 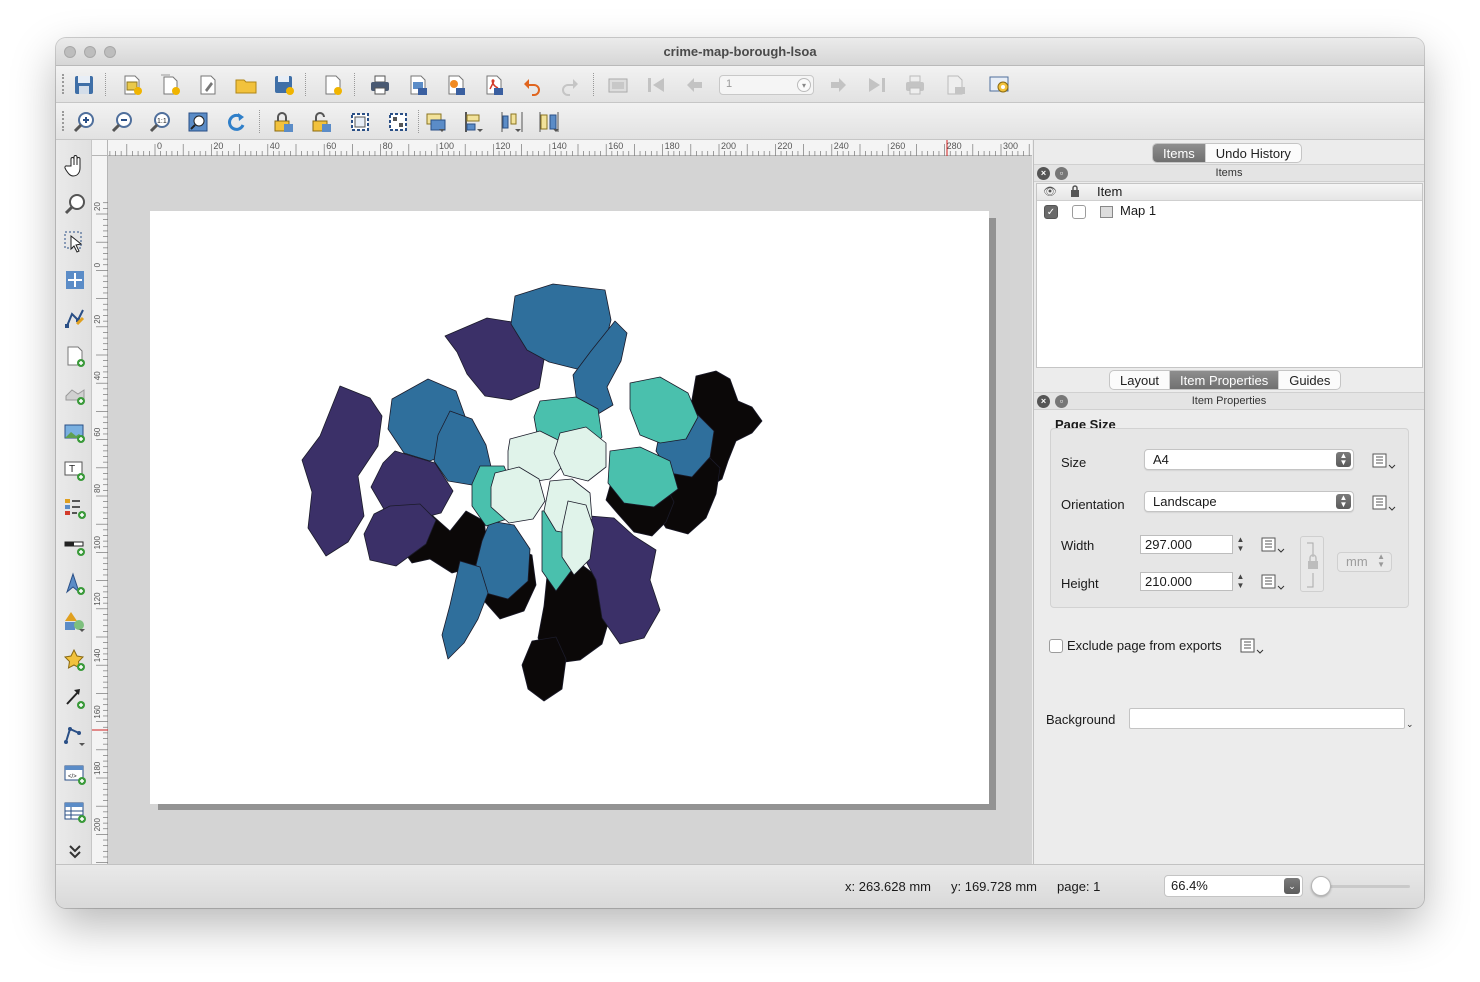 I want to click on previous-feature-icon, so click(x=694, y=84).